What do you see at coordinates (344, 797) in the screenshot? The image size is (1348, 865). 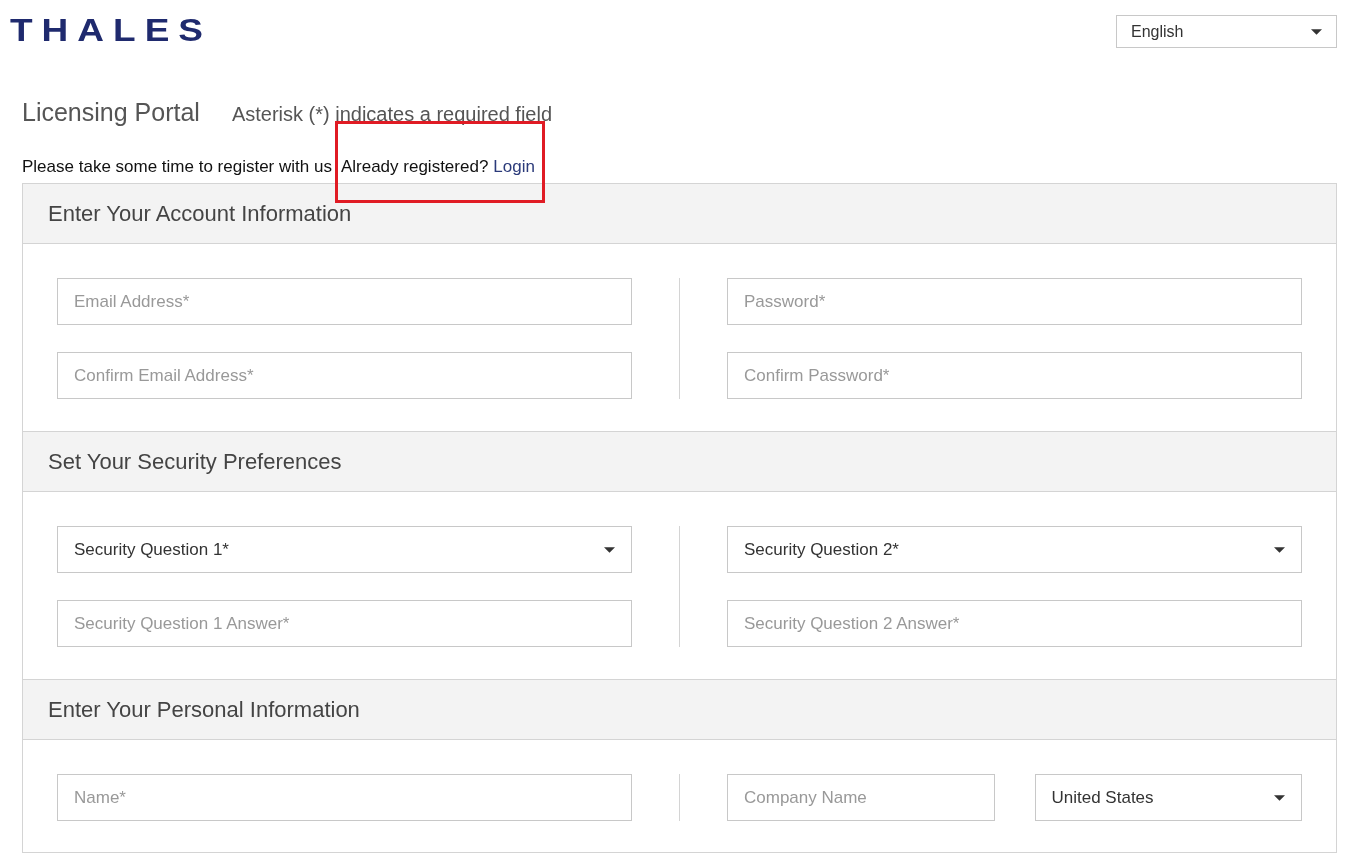 I see `input-field: Name*` at bounding box center [344, 797].